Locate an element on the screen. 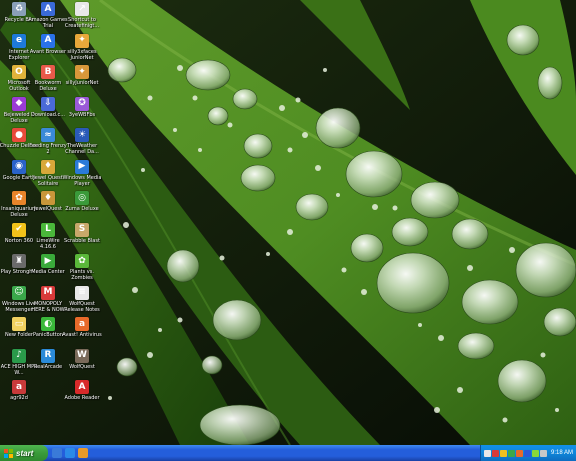 The height and width of the screenshot is (461, 576). desktop-shortcut-label: Windows Media Player is located at coordinates (82, 180).